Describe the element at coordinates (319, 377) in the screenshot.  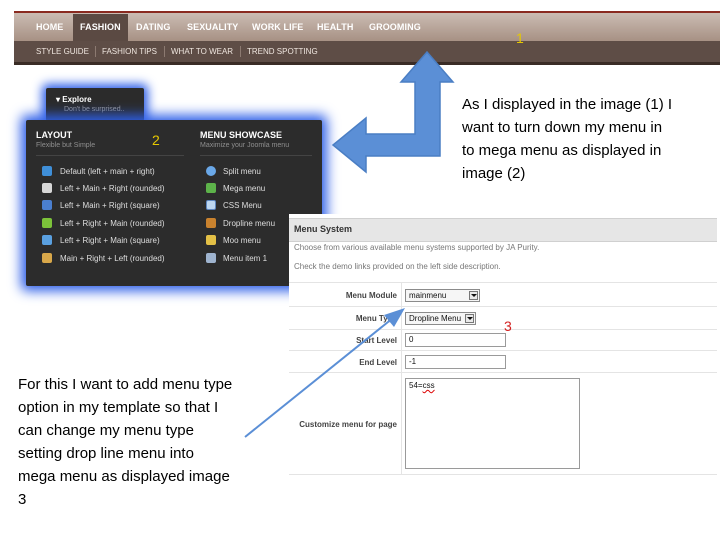
I see `diagonal-arrow-line` at that location.